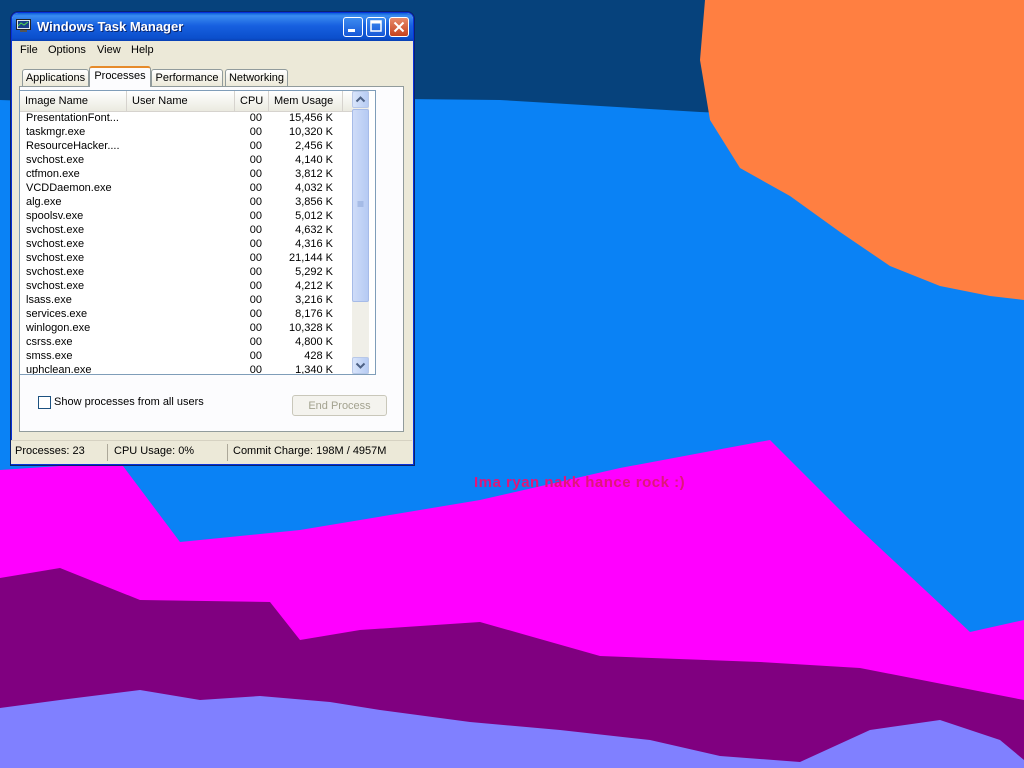 This screenshot has width=1024, height=768. I want to click on process-image-name: uphclean.exe, so click(59, 369).